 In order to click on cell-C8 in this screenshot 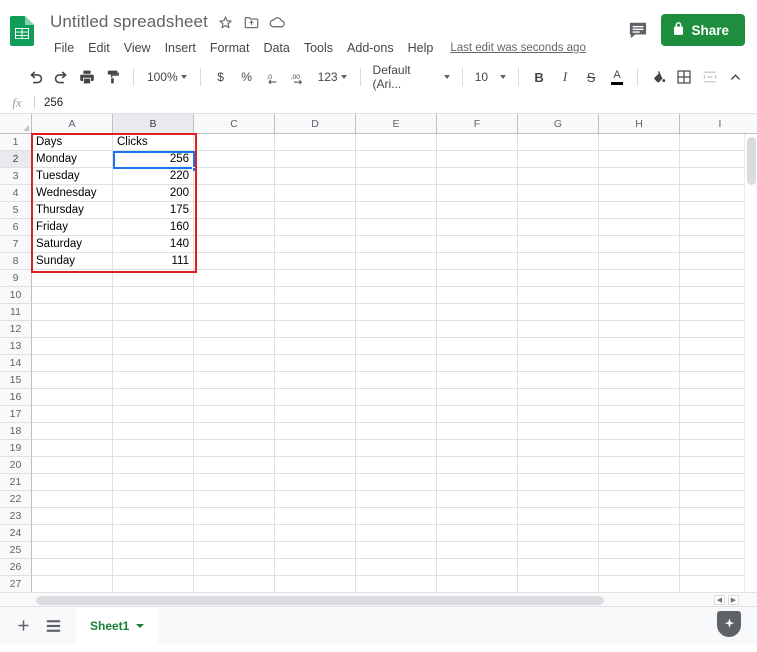, I will do `click(234, 261)`.